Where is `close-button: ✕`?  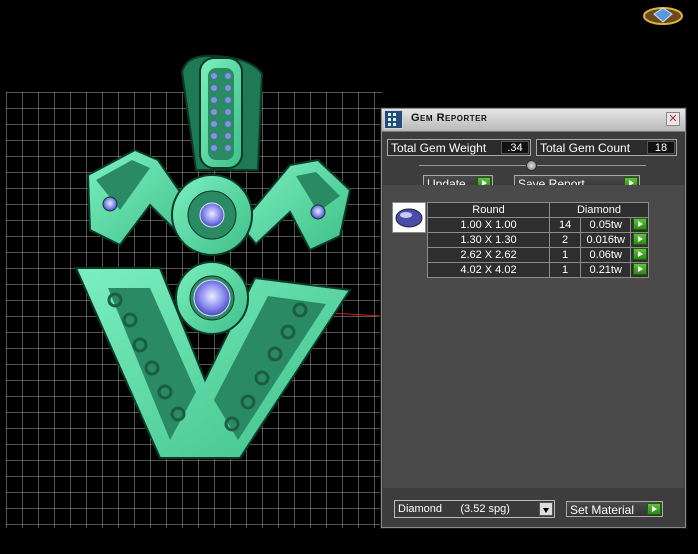 close-button: ✕ is located at coordinates (673, 119).